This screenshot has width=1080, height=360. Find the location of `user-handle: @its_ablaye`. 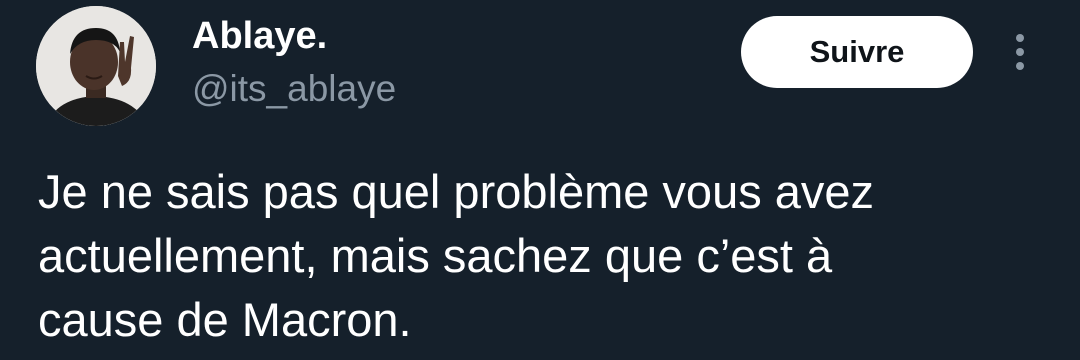

user-handle: @its_ablaye is located at coordinates (294, 89).